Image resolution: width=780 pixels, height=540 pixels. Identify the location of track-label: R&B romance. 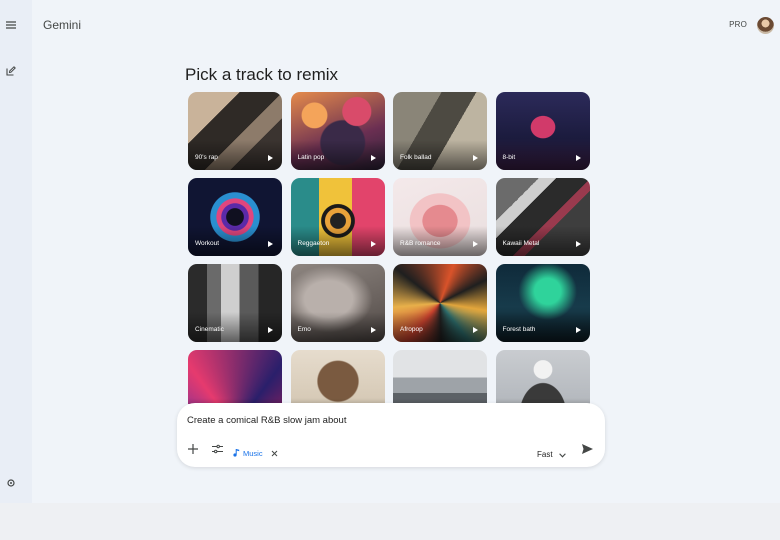
(420, 243).